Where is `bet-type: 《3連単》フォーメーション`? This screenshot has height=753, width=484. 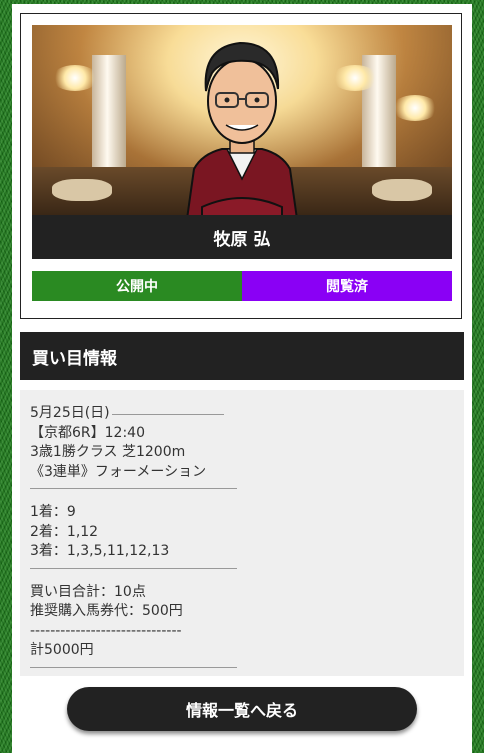
bet-type: 《3連単》フォーメーション is located at coordinates (118, 471).